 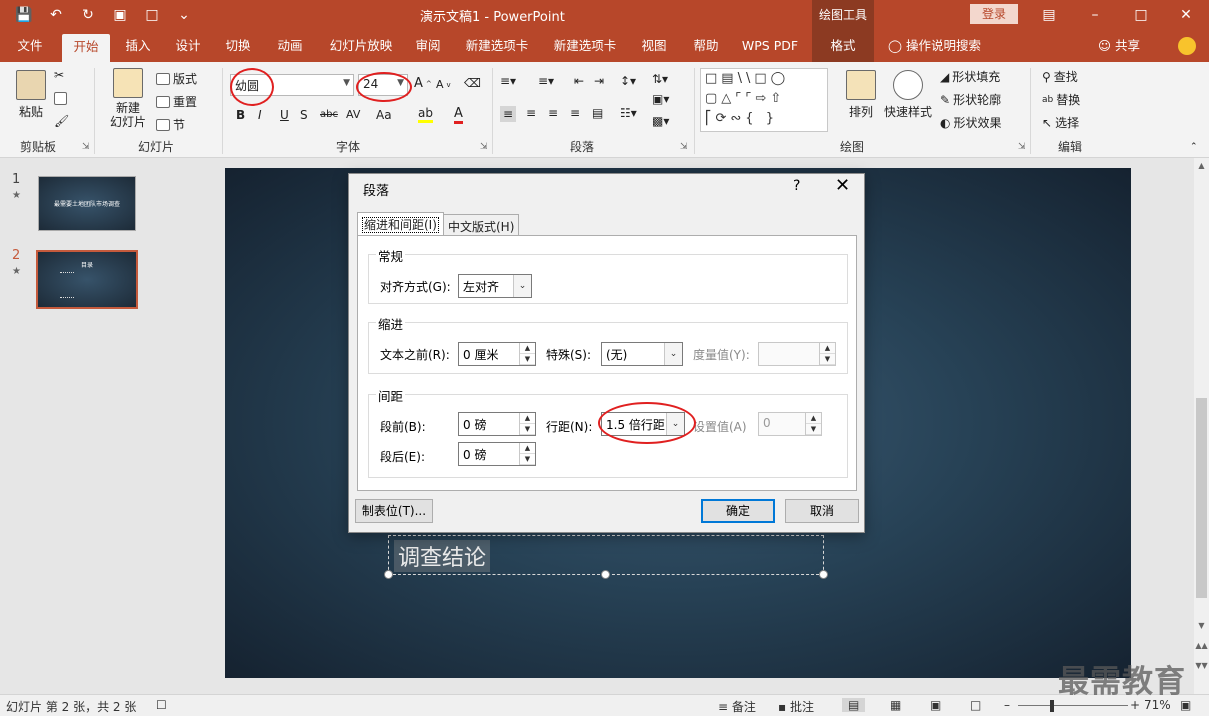 What do you see at coordinates (329, 114) in the screenshot?
I see `strikethrough-button: abc` at bounding box center [329, 114].